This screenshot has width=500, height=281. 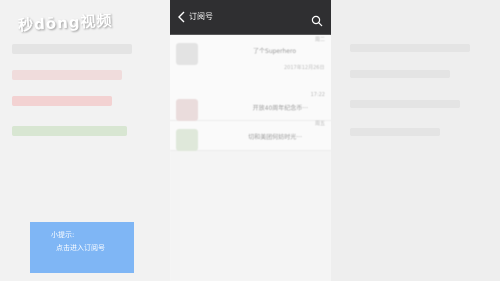 What do you see at coordinates (250, 106) in the screenshot?
I see `list-item: 17:22 开放40周年纪念币···` at bounding box center [250, 106].